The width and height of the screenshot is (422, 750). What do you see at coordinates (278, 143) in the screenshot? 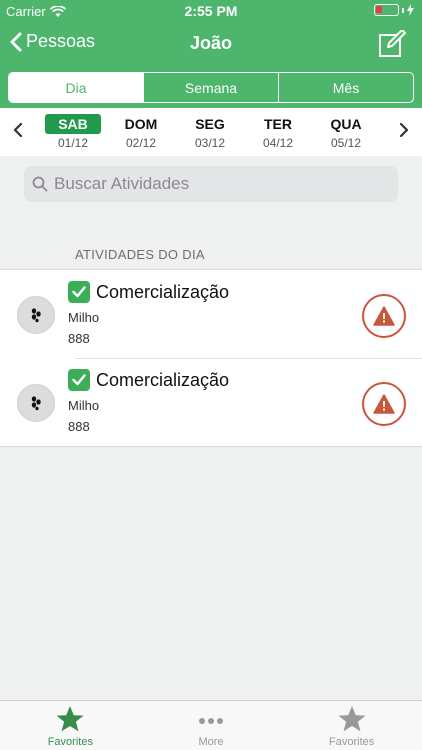
I see `day-date: 04/12` at bounding box center [278, 143].